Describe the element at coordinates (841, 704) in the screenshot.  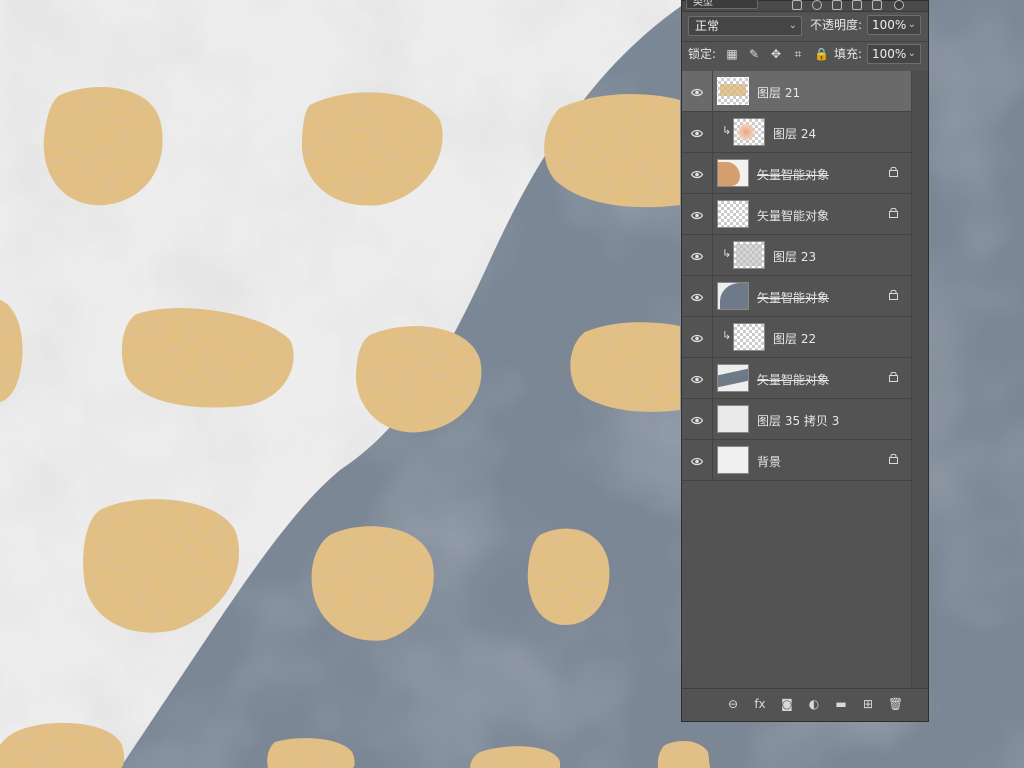
I see `folder-icon: ▬` at that location.